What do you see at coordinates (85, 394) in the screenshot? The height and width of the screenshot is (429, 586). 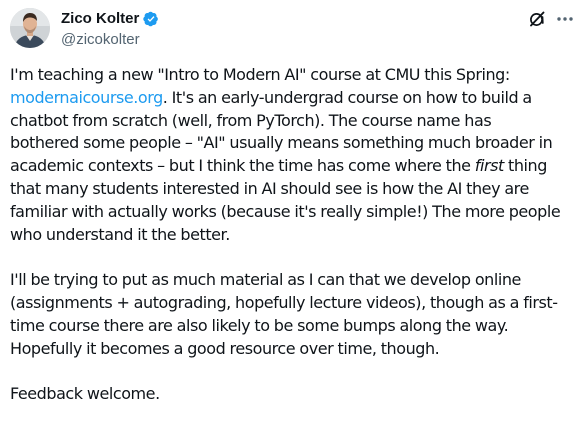 I see `text-line: Feedback welcome.` at bounding box center [85, 394].